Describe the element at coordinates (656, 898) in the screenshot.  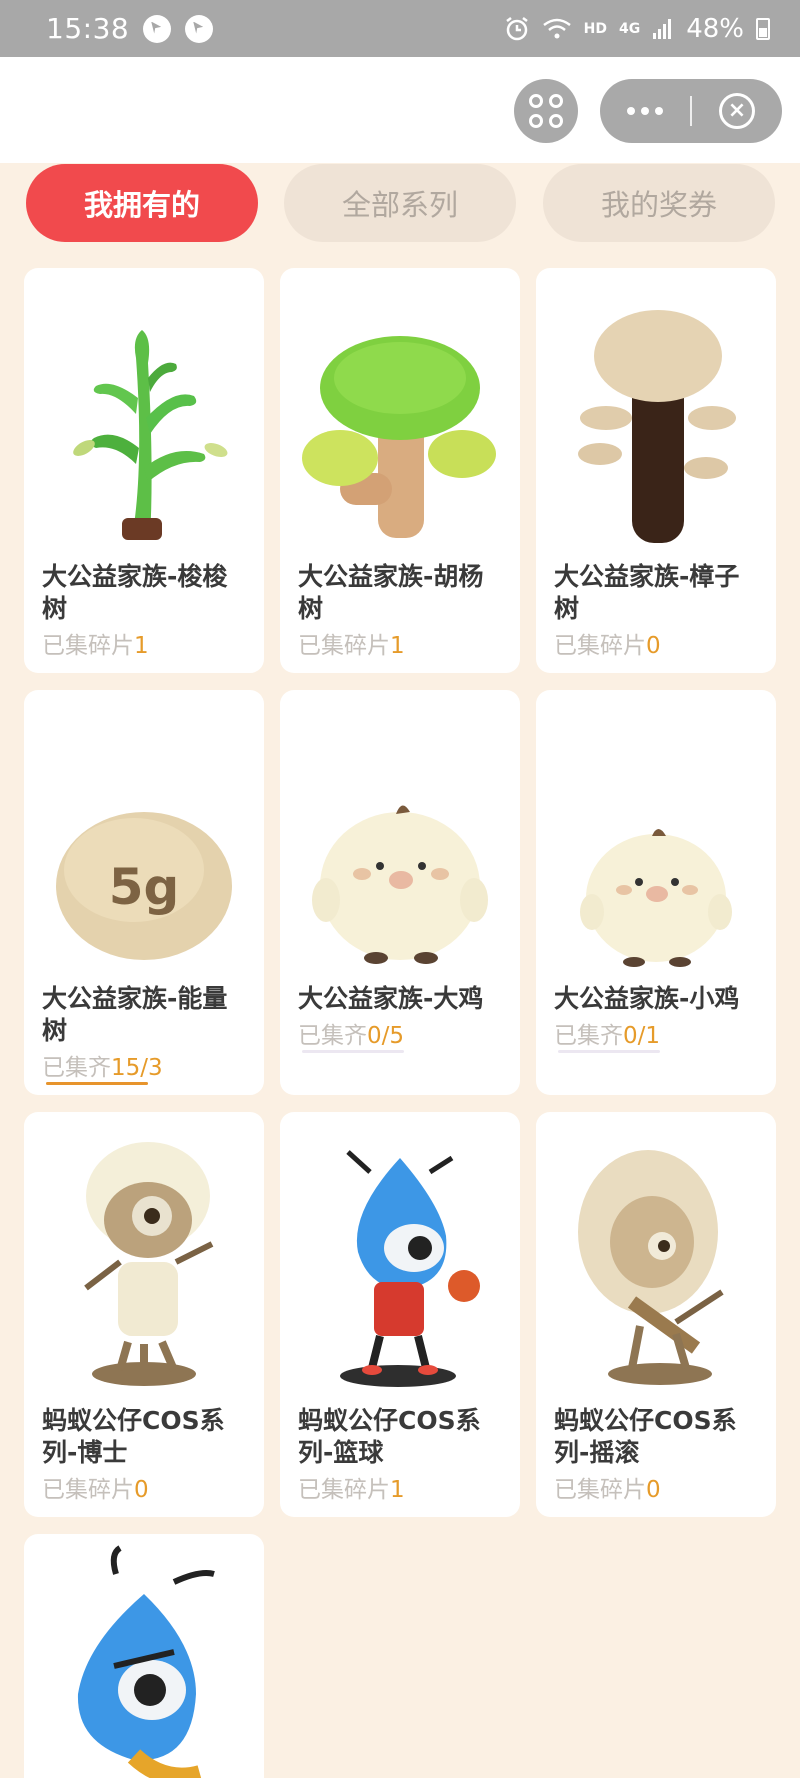
I see `small-chick-plush-icon` at that location.